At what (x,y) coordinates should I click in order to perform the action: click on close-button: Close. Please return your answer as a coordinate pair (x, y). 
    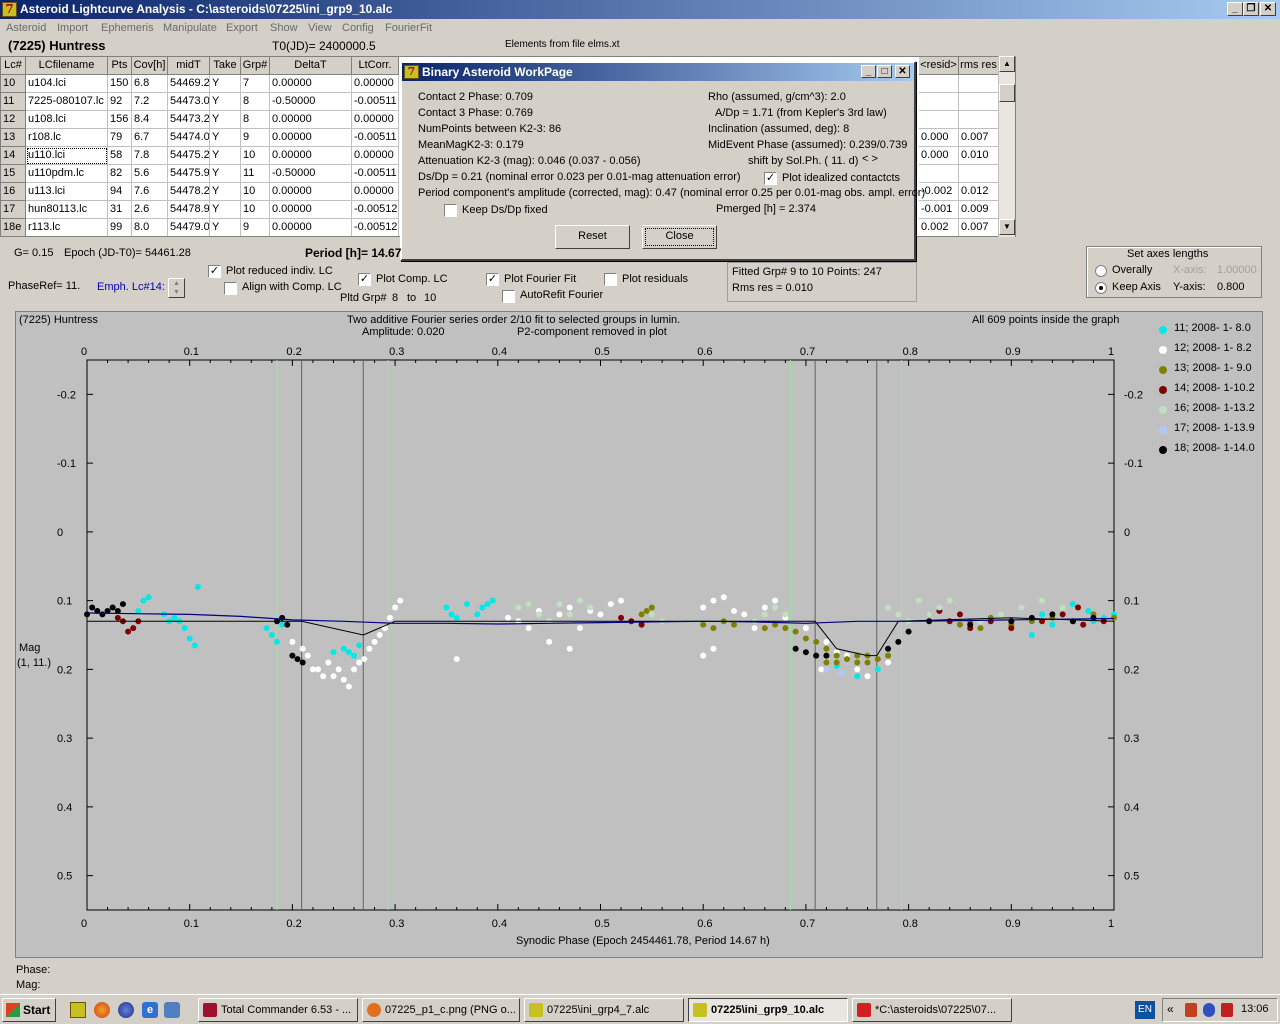
    Looking at the image, I should click on (679, 237).